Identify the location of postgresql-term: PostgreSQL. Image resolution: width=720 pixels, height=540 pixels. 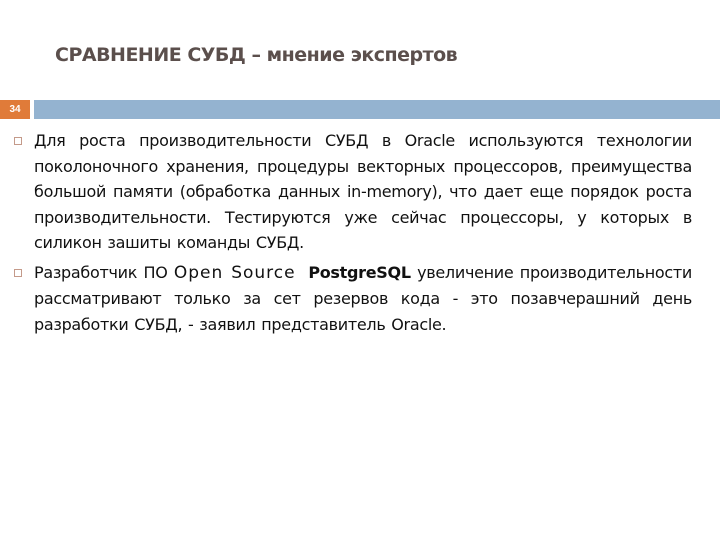
(359, 272).